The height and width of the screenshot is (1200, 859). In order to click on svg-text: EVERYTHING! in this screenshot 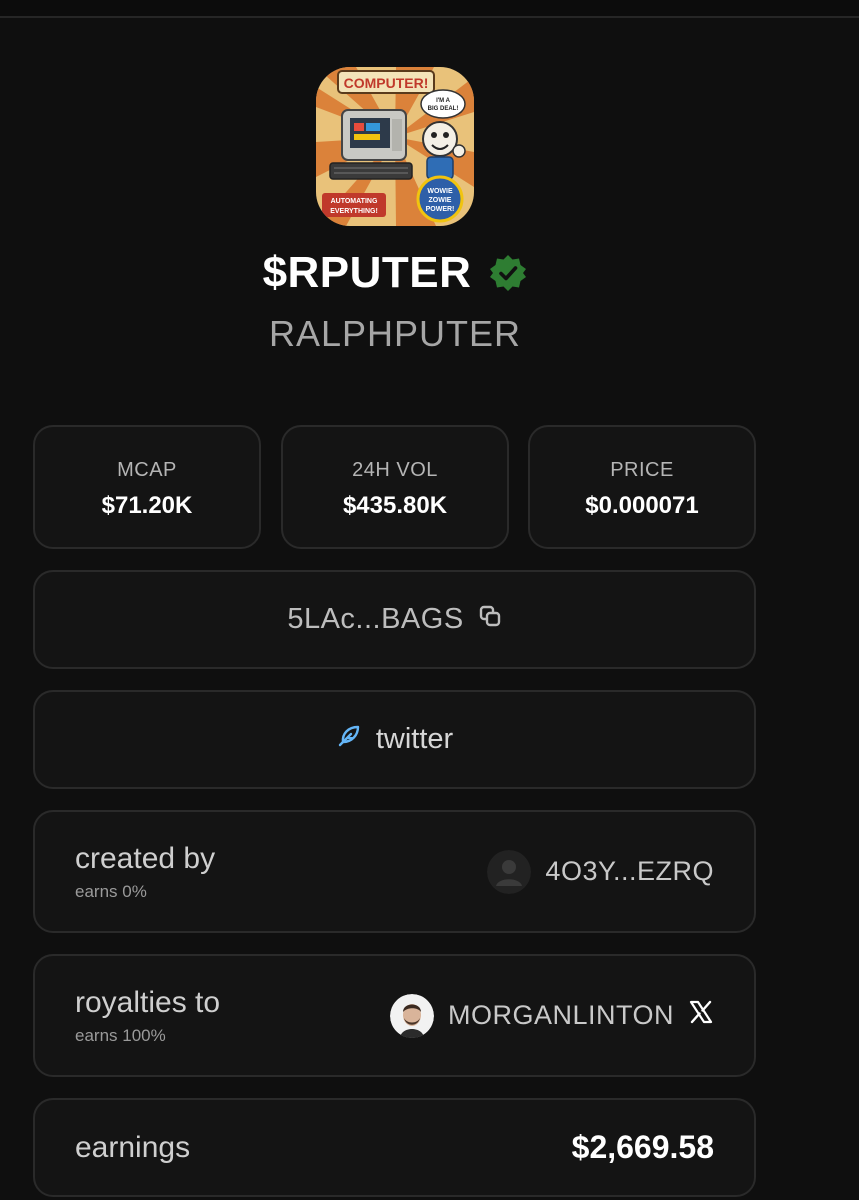, I will do `click(354, 211)`.